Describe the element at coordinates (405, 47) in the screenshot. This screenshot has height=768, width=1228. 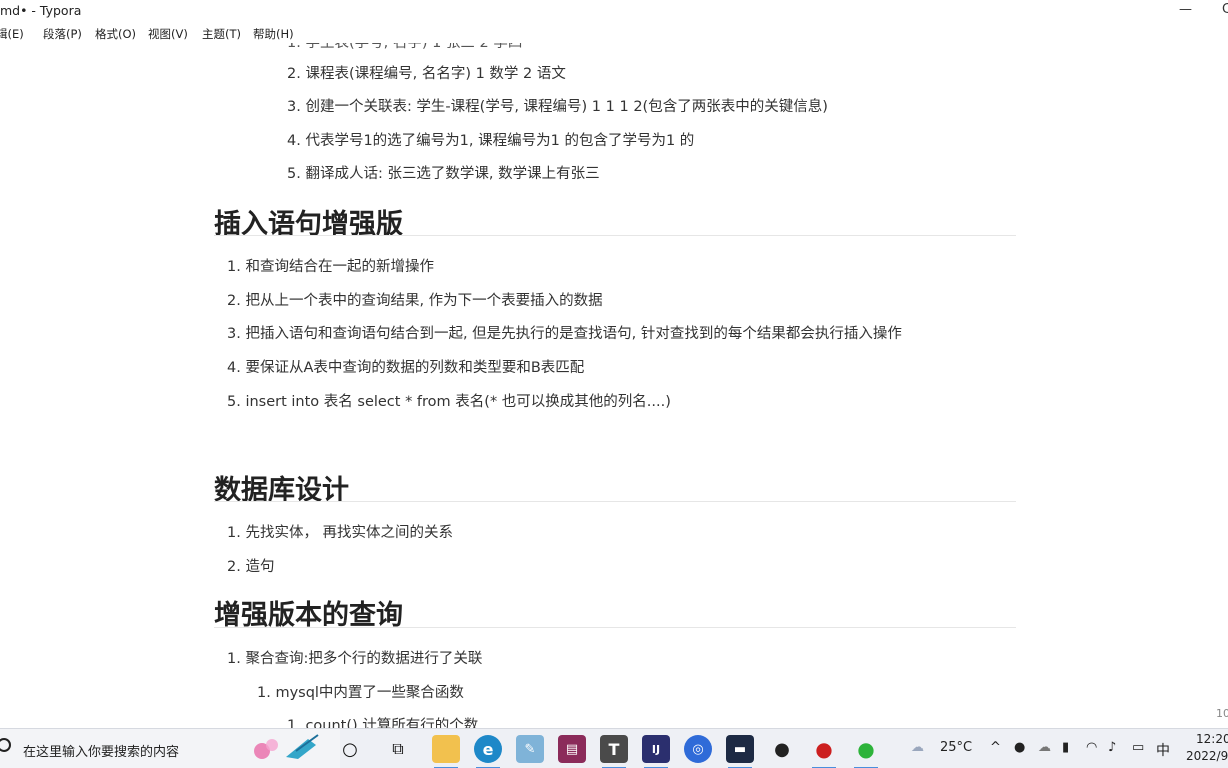
I see `list-item: 1. 学生表(学号, 名字) 1 张三 2 李四` at that location.